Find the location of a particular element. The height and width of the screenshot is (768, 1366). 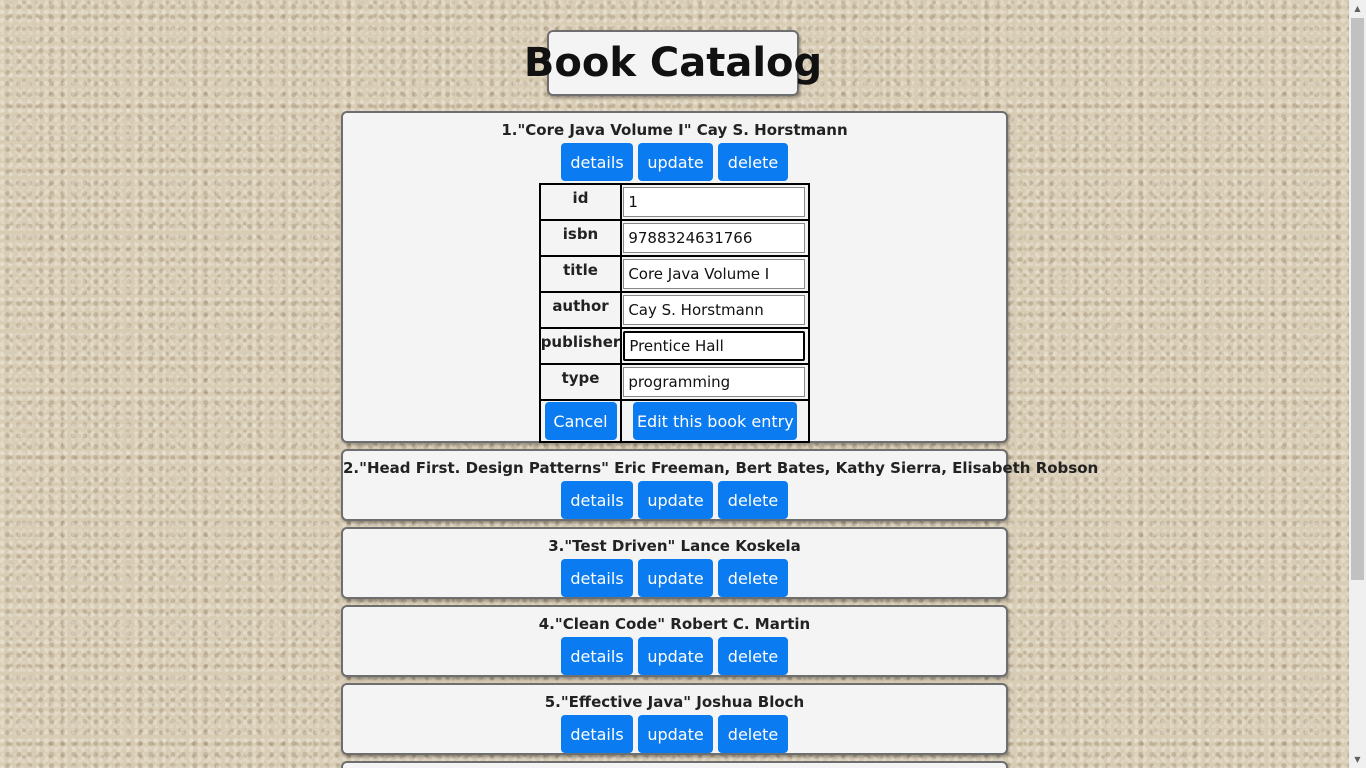

form-row-author: author is located at coordinates (674, 310).